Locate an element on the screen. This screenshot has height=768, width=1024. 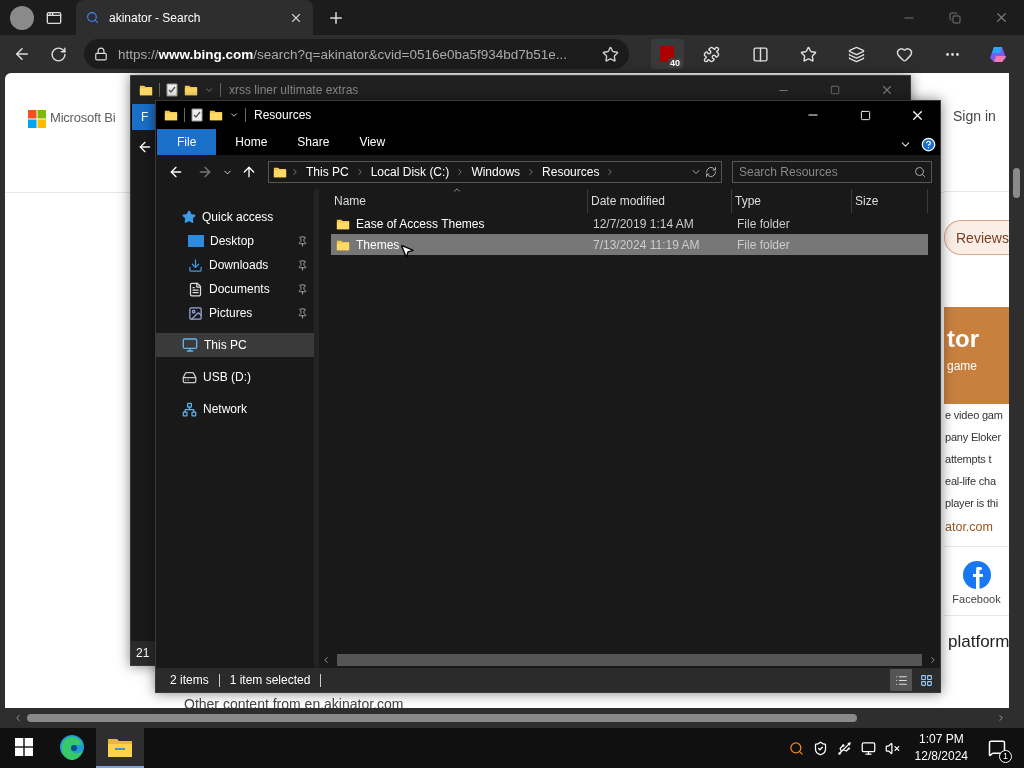
search-field: Search Resources is located at coordinates (832, 172).